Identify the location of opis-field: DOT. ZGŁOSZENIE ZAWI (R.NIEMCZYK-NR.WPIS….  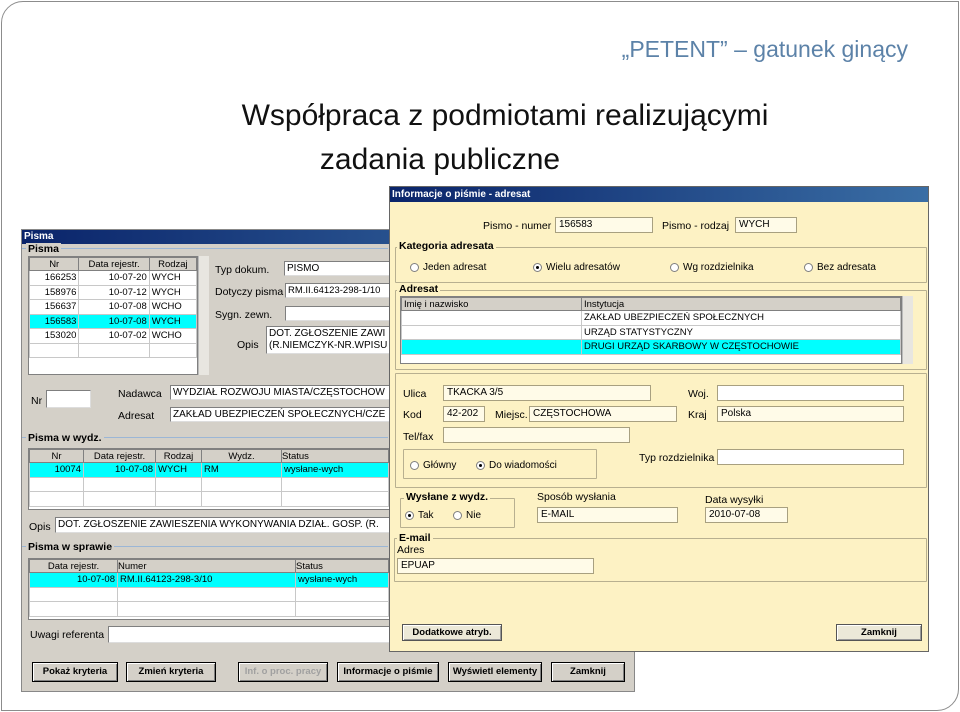
(328, 340).